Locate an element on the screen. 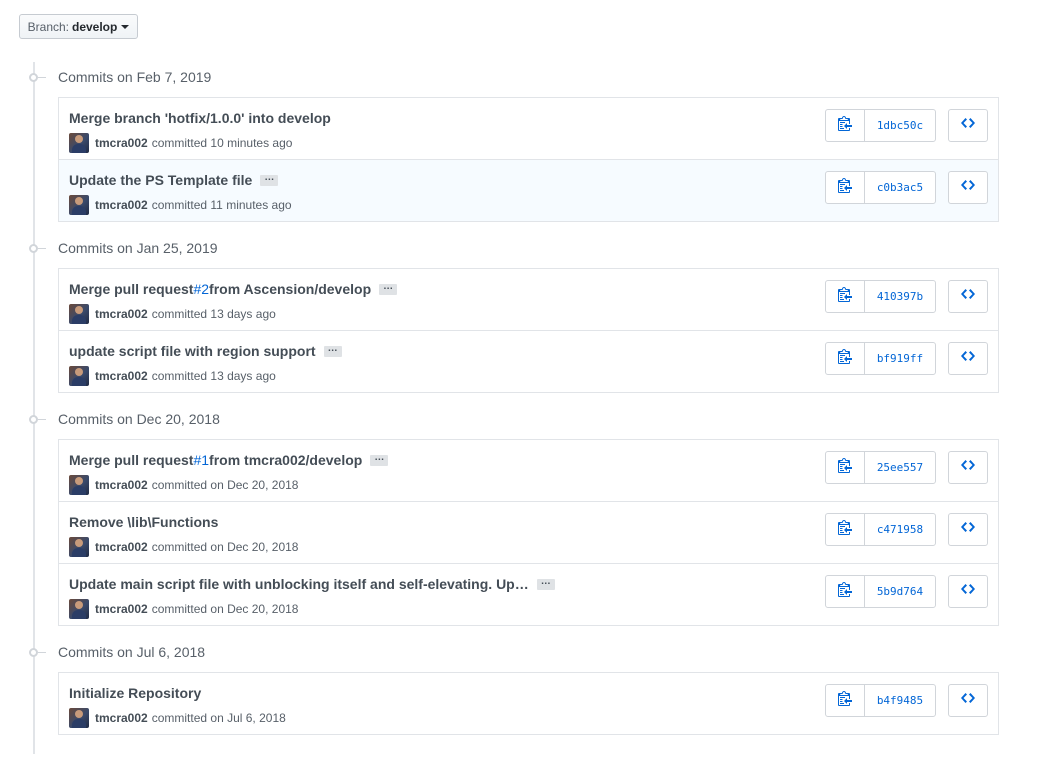 This screenshot has height=768, width=1051. commit-group-date: Commits on Dec 20, 2018 is located at coordinates (139, 419).